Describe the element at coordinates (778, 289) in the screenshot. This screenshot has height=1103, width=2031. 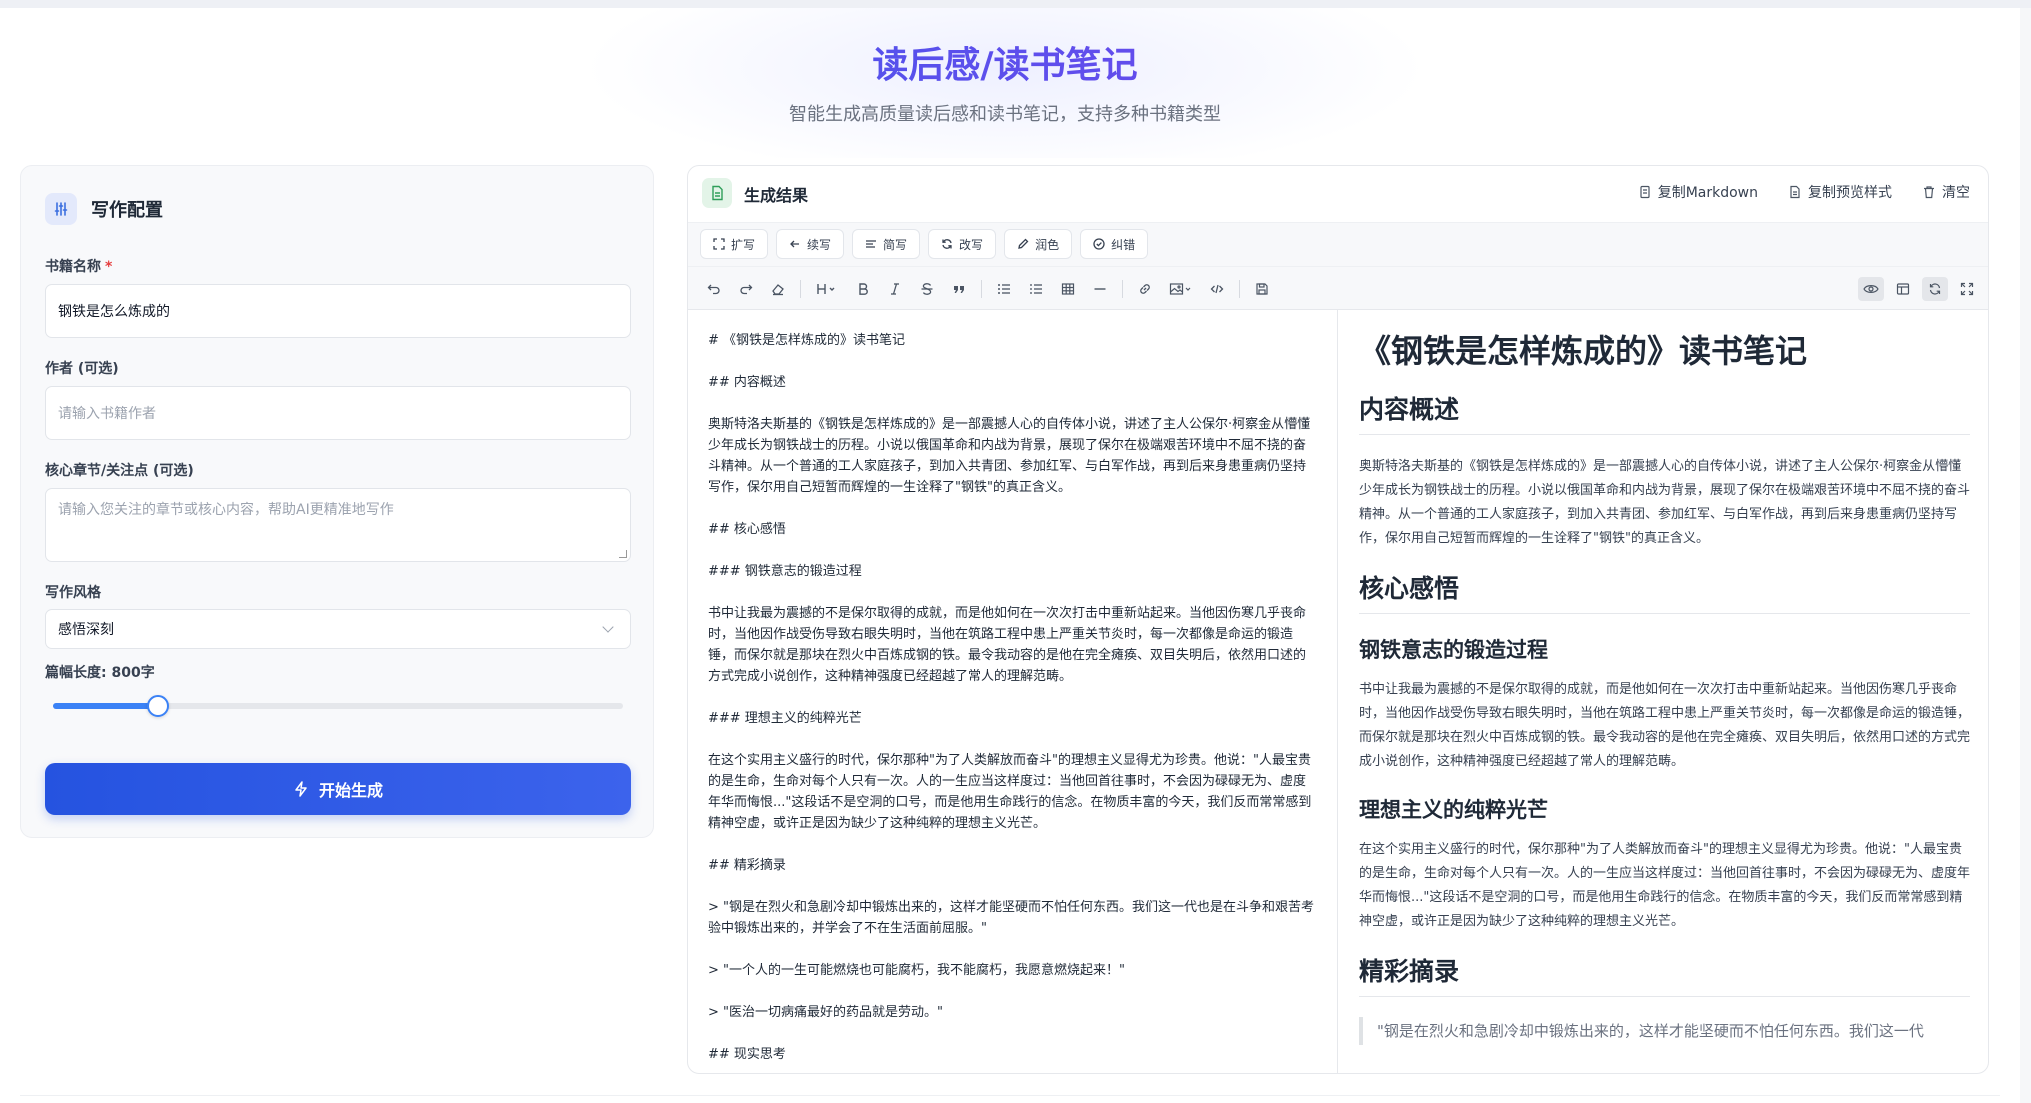
I see `eraser-icon` at that location.